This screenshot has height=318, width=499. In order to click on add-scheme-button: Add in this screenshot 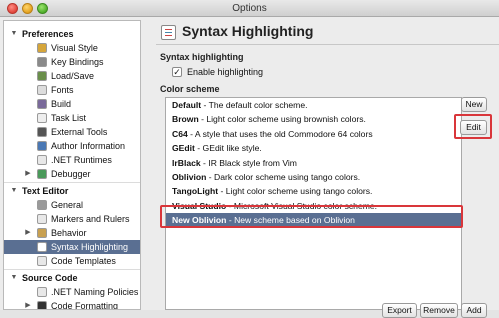, I will do `click(474, 310)`.